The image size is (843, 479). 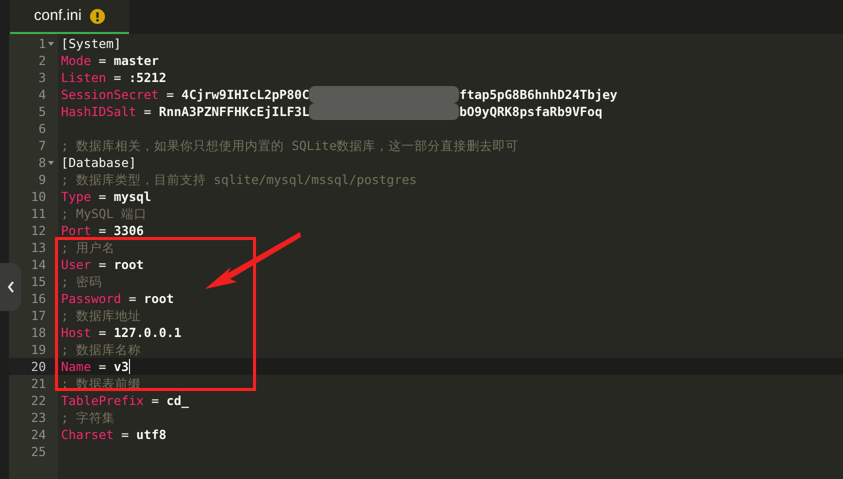 What do you see at coordinates (110, 94) in the screenshot?
I see `config-key: SessionSecret` at bounding box center [110, 94].